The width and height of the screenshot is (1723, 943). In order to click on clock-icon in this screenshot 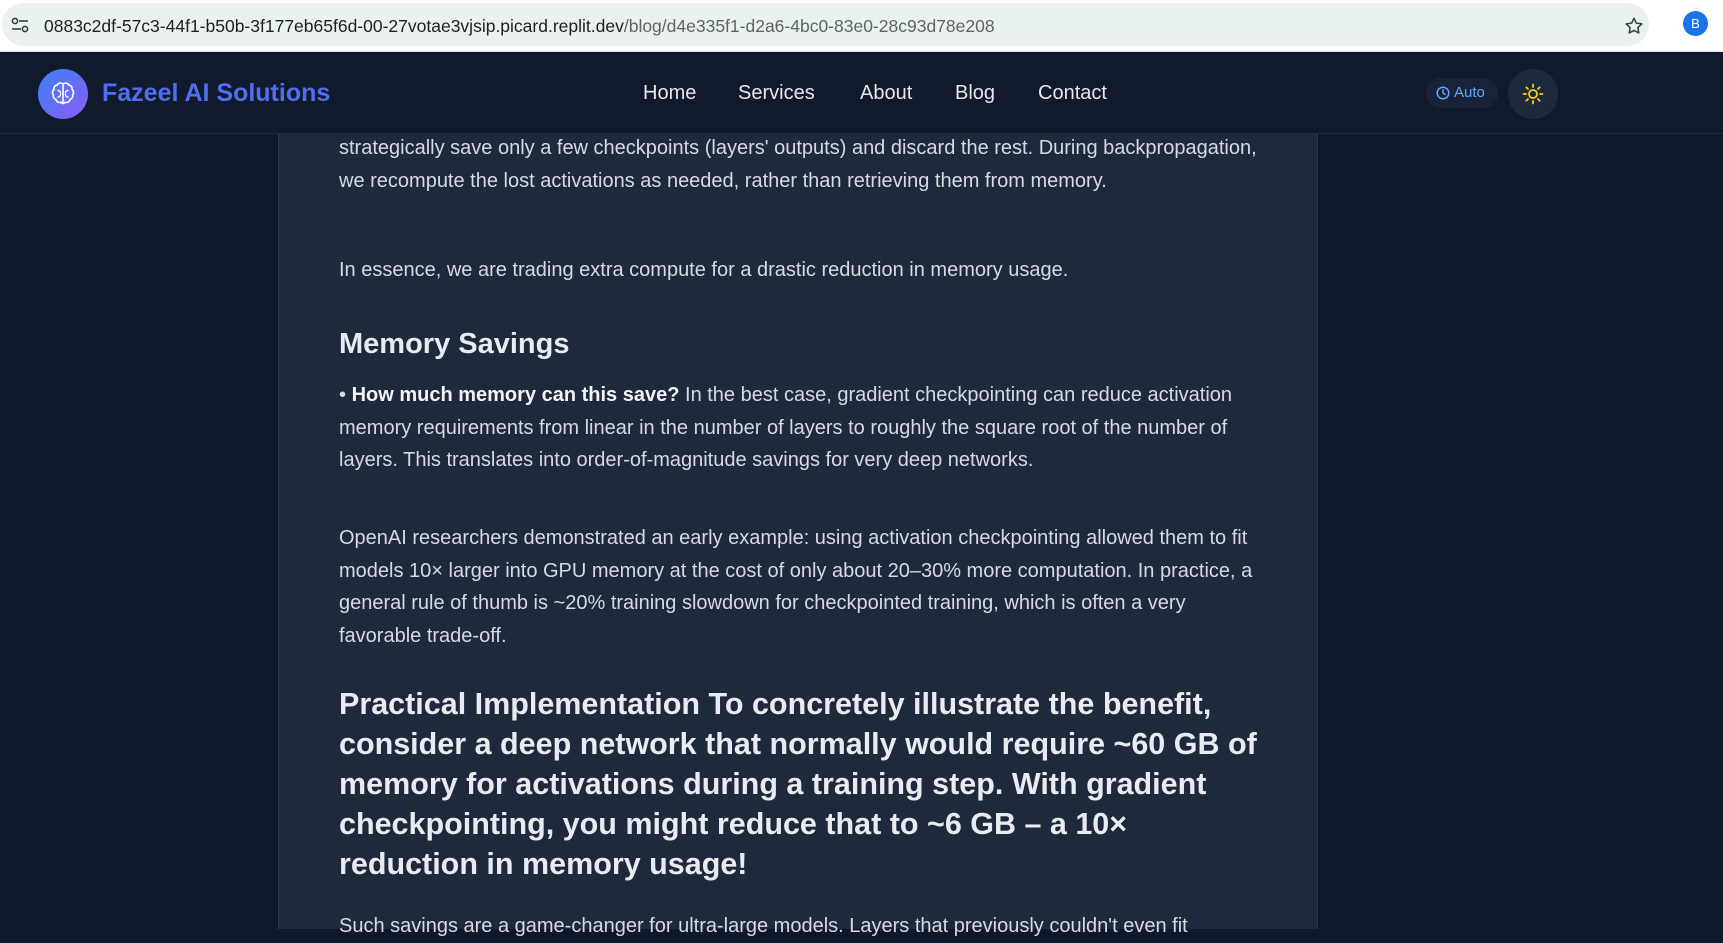, I will do `click(1443, 93)`.